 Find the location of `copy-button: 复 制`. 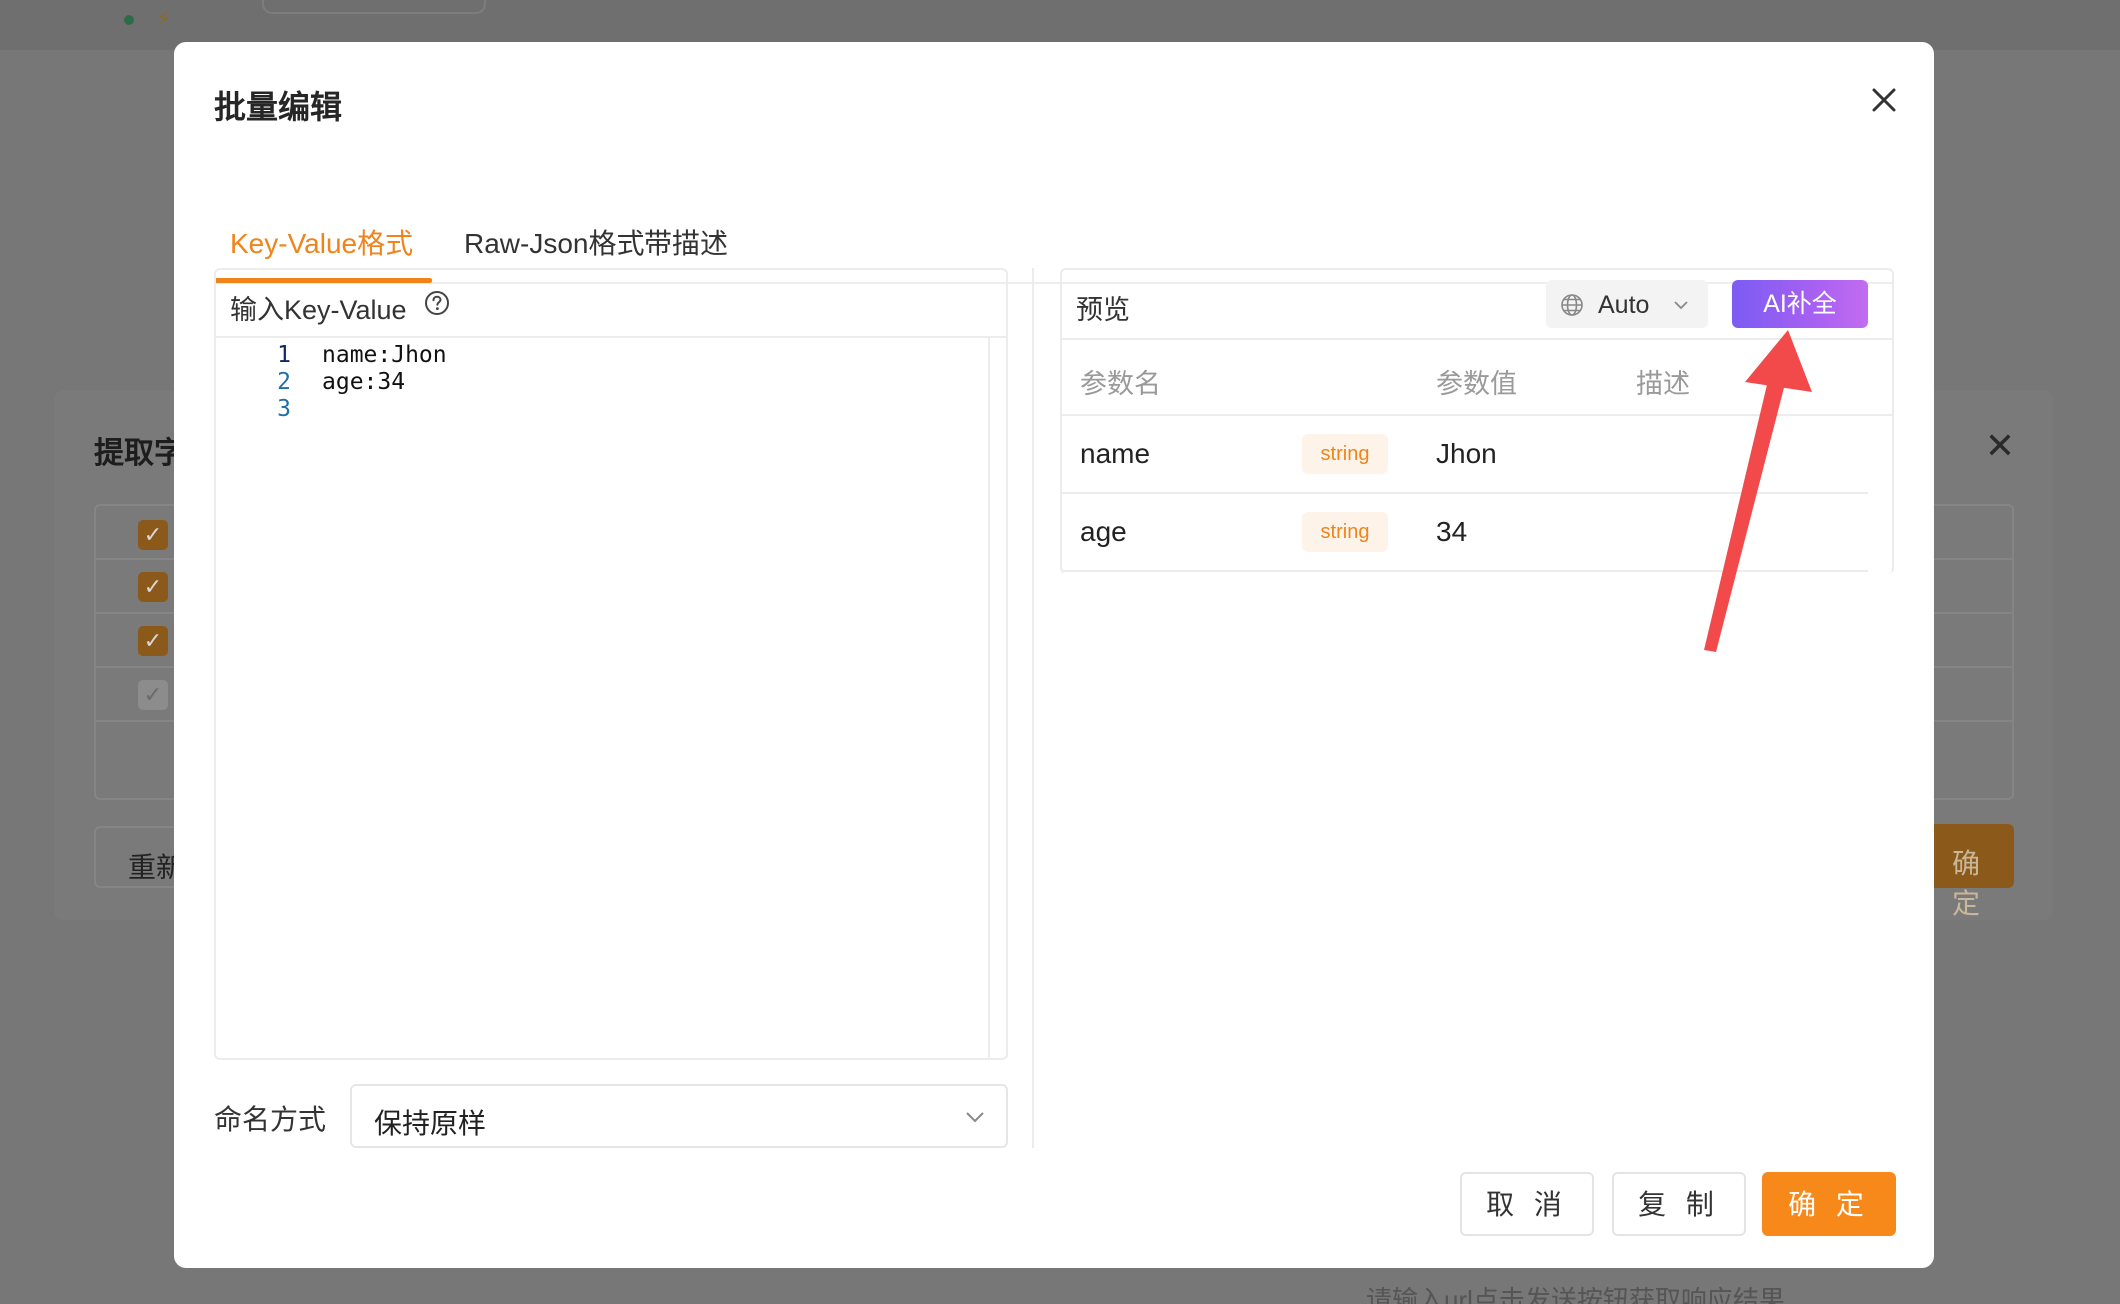

copy-button: 复 制 is located at coordinates (1679, 1204).